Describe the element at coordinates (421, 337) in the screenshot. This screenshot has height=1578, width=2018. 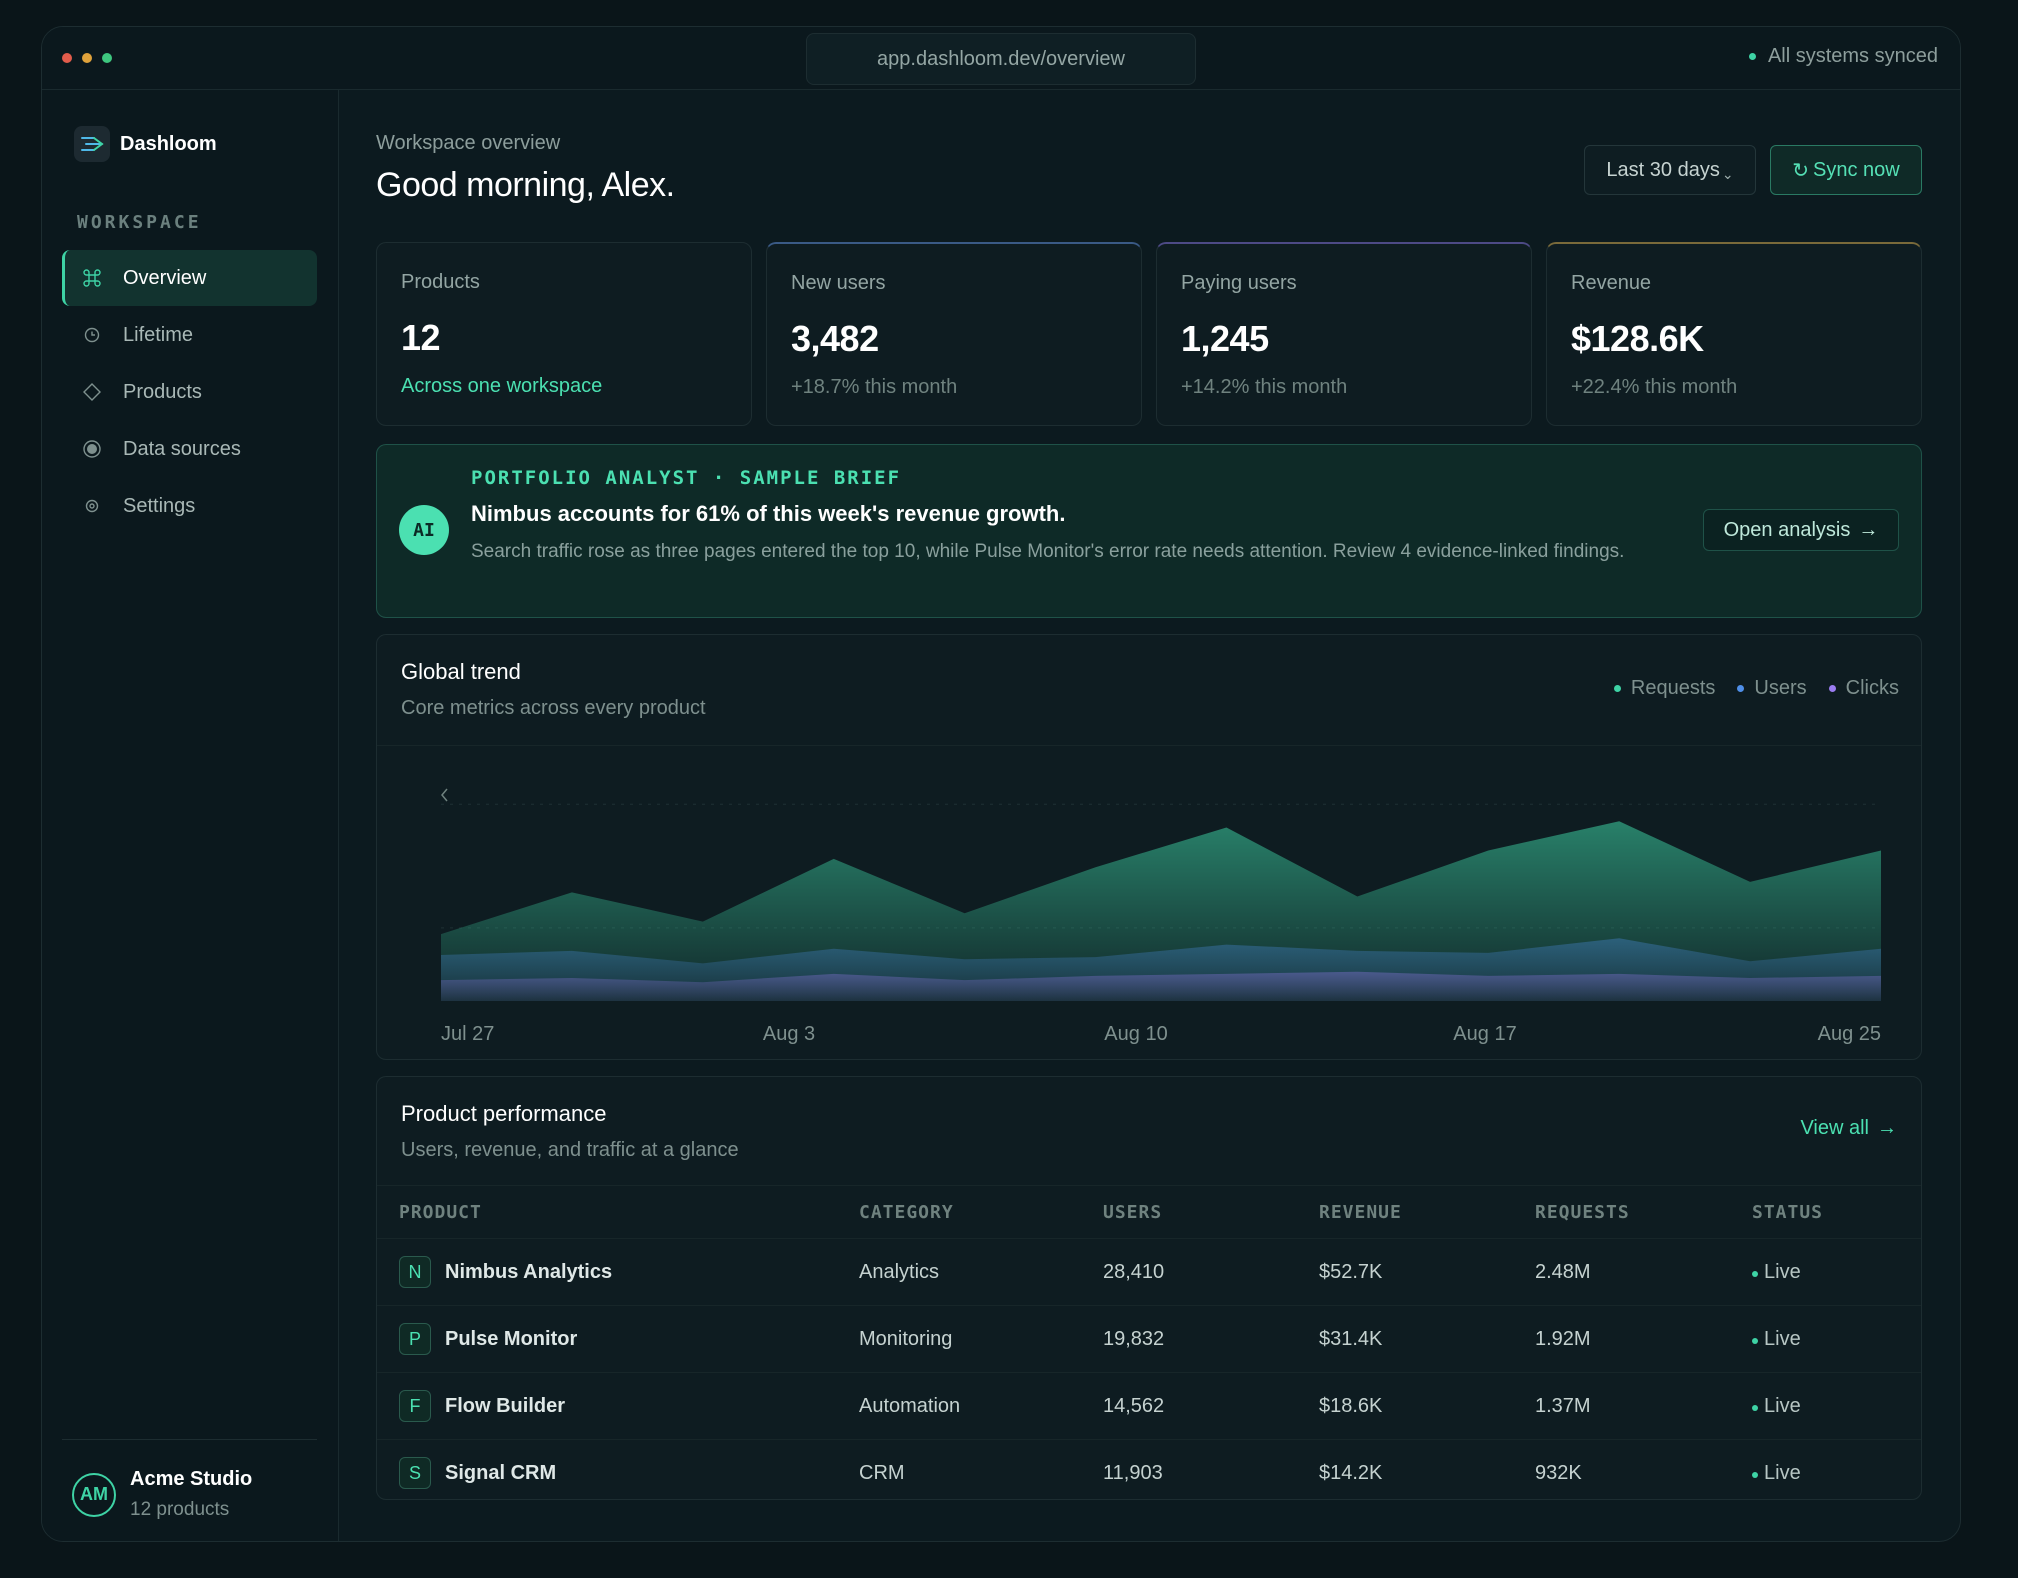
I see `stat-value: 12` at that location.